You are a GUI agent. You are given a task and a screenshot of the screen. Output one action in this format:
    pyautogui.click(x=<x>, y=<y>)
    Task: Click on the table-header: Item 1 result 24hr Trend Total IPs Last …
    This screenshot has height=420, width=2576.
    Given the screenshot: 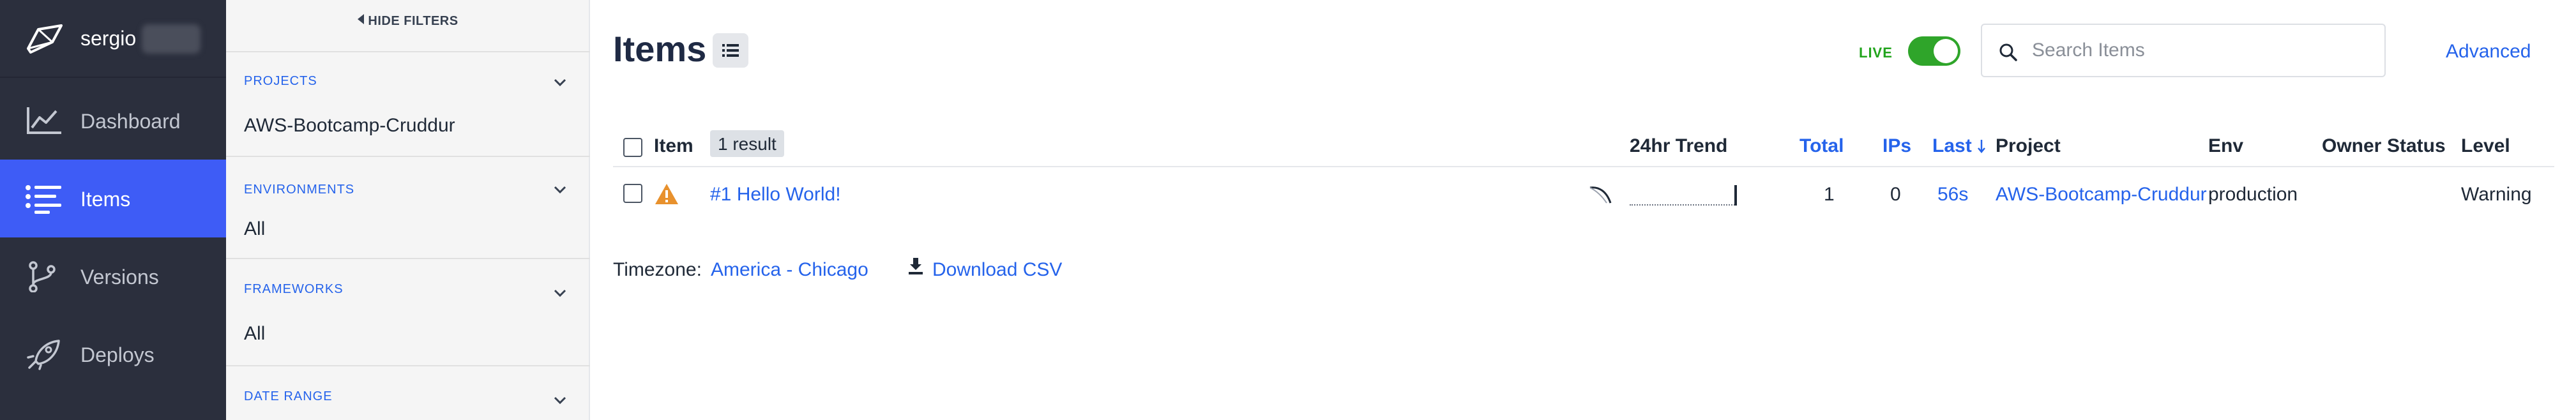 What is the action you would take?
    pyautogui.click(x=1583, y=147)
    